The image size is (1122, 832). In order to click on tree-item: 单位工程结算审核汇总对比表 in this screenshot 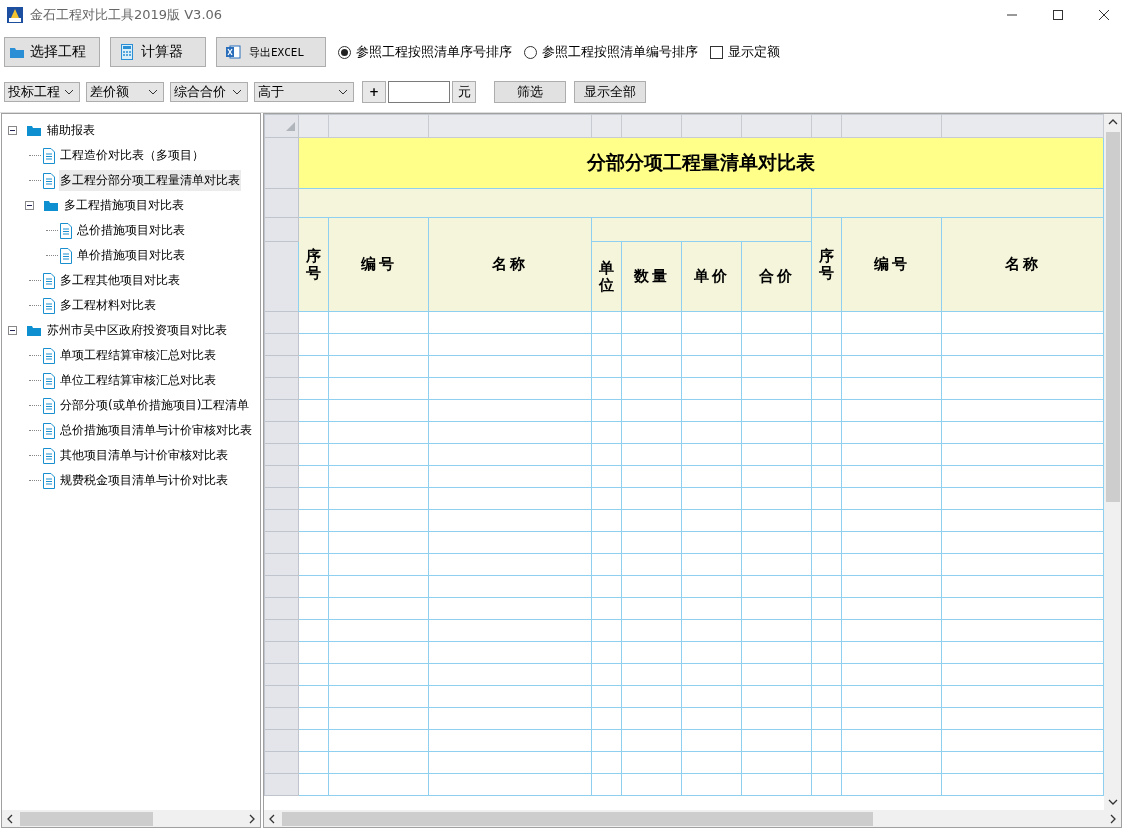, I will do `click(138, 380)`.